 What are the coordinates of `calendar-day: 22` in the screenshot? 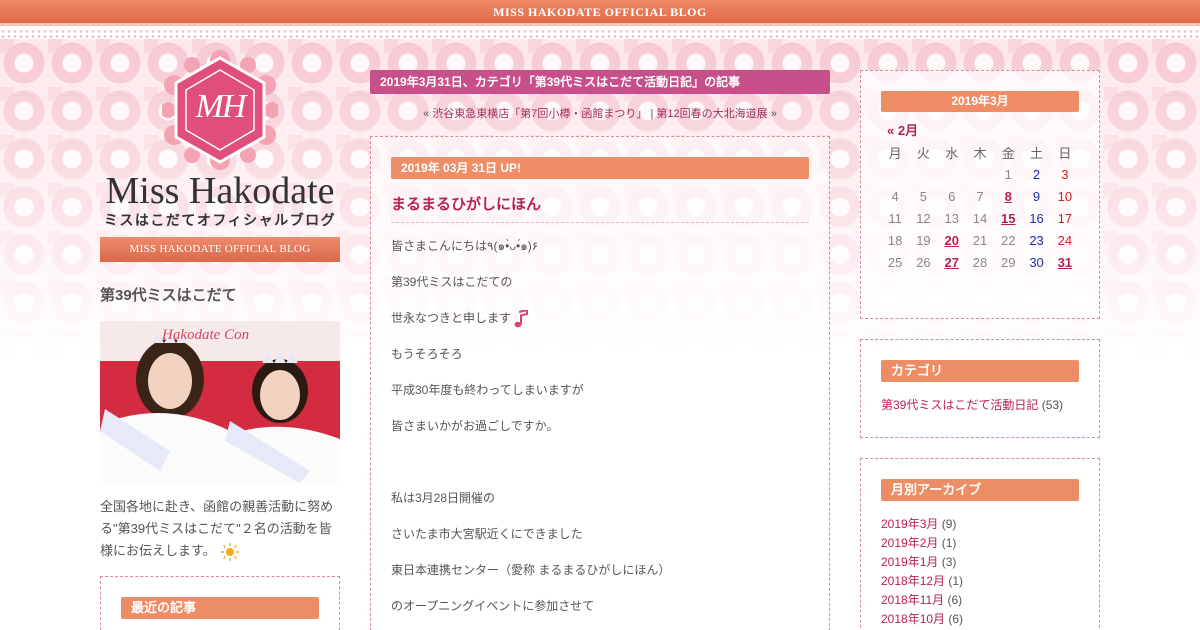 It's located at (1008, 240).